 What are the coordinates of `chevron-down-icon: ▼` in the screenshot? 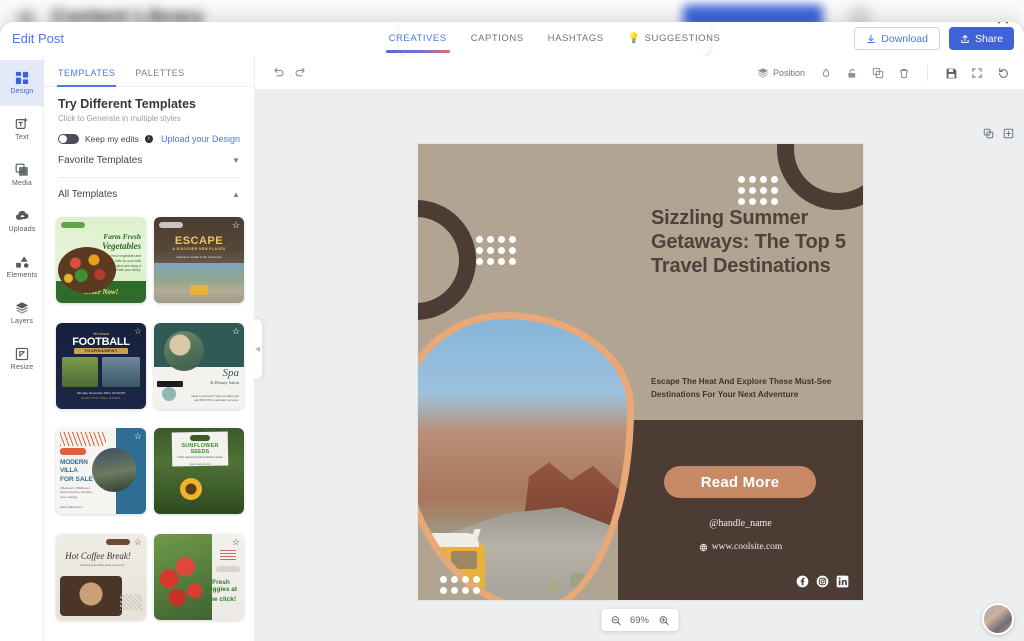 It's located at (236, 160).